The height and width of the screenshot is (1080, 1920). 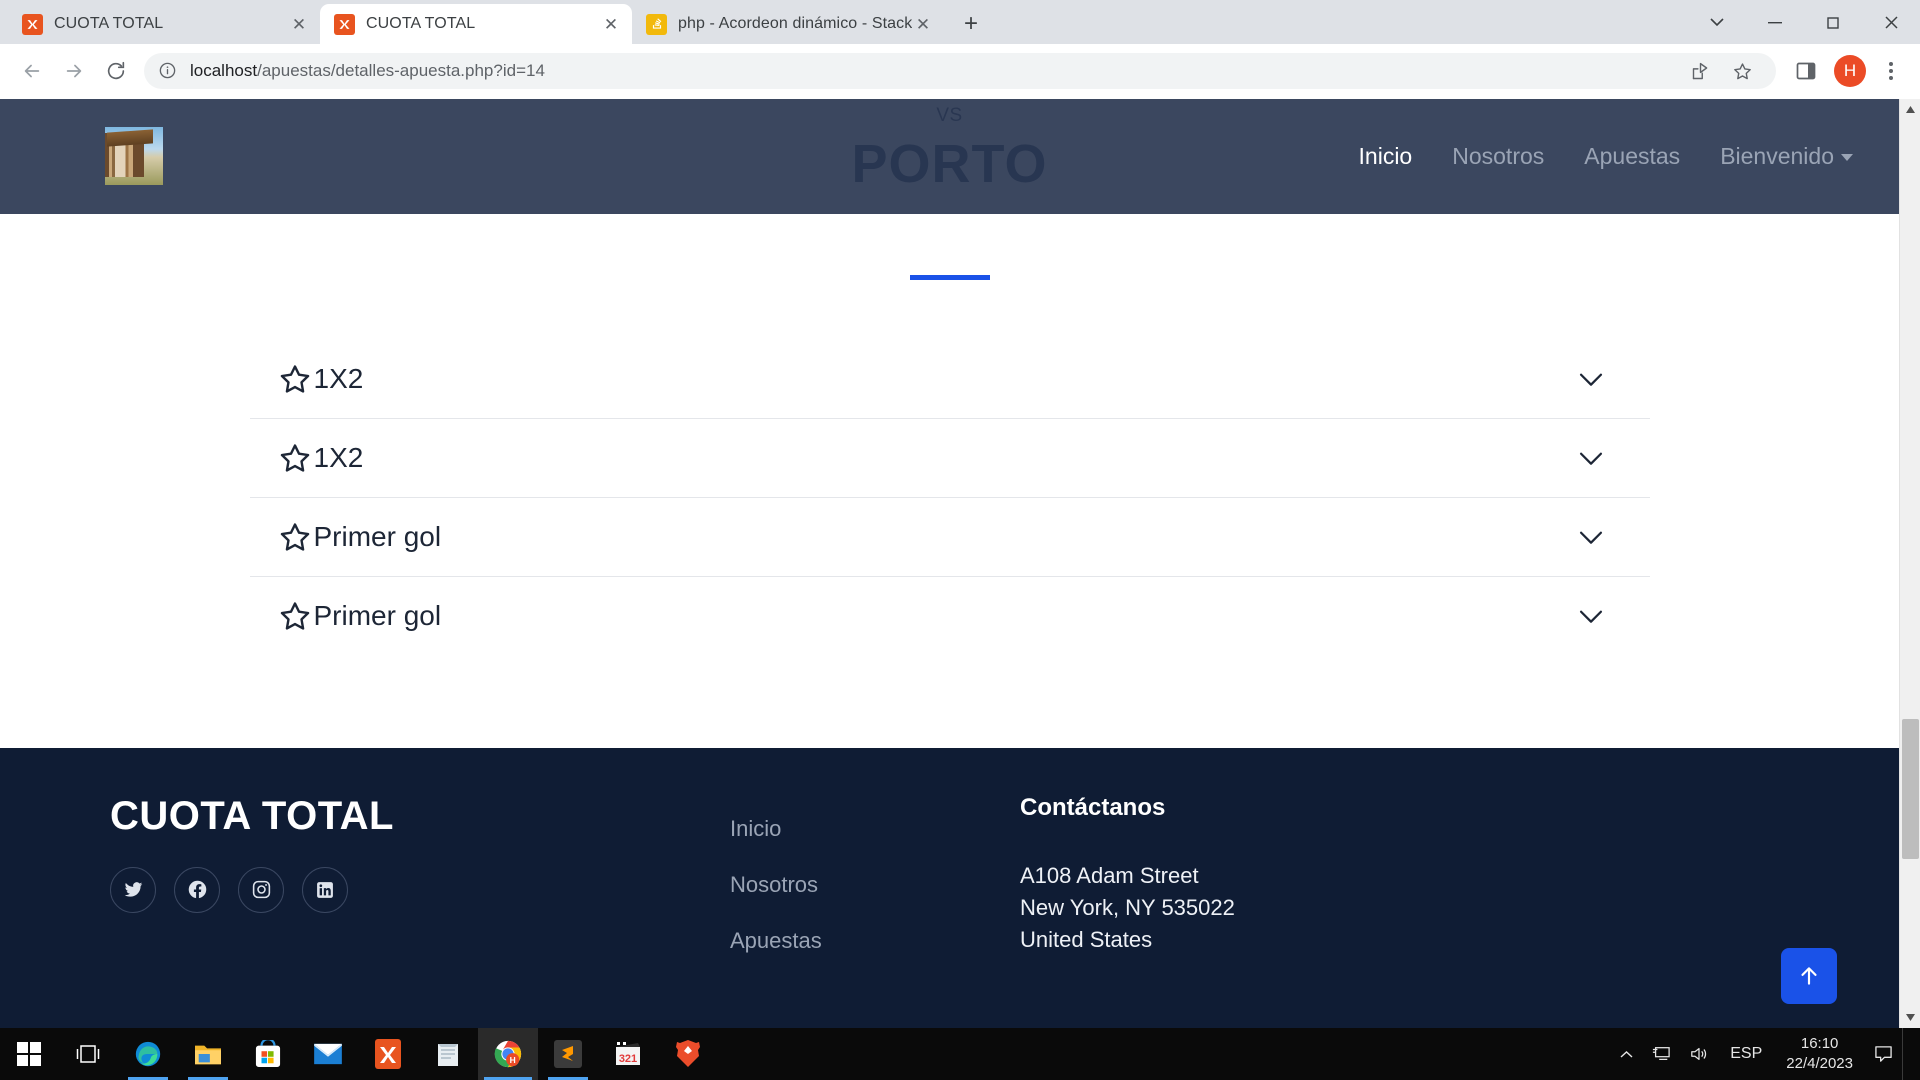 What do you see at coordinates (74, 71) in the screenshot?
I see `forward-arrow-icon` at bounding box center [74, 71].